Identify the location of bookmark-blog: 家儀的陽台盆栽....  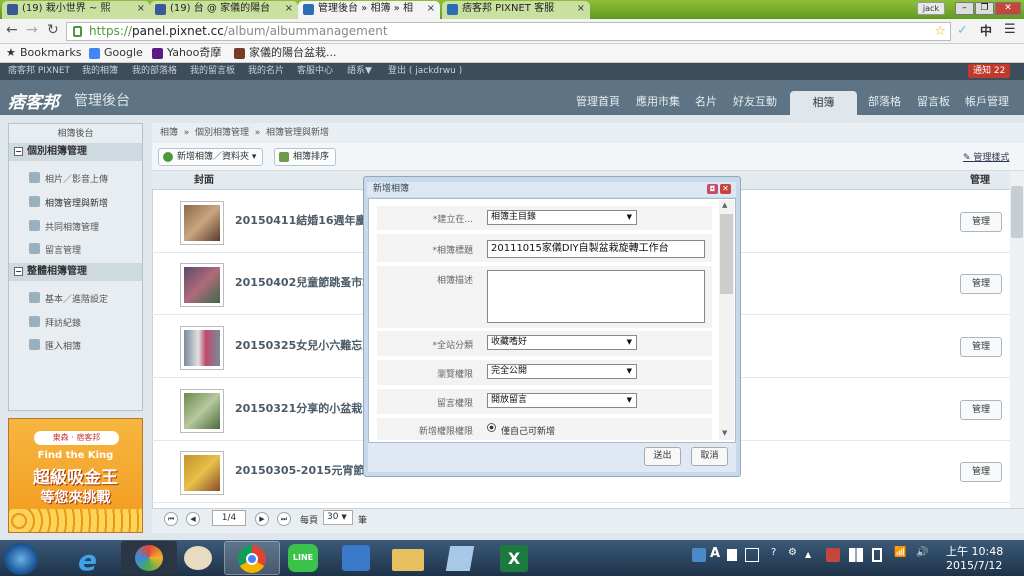
(293, 53).